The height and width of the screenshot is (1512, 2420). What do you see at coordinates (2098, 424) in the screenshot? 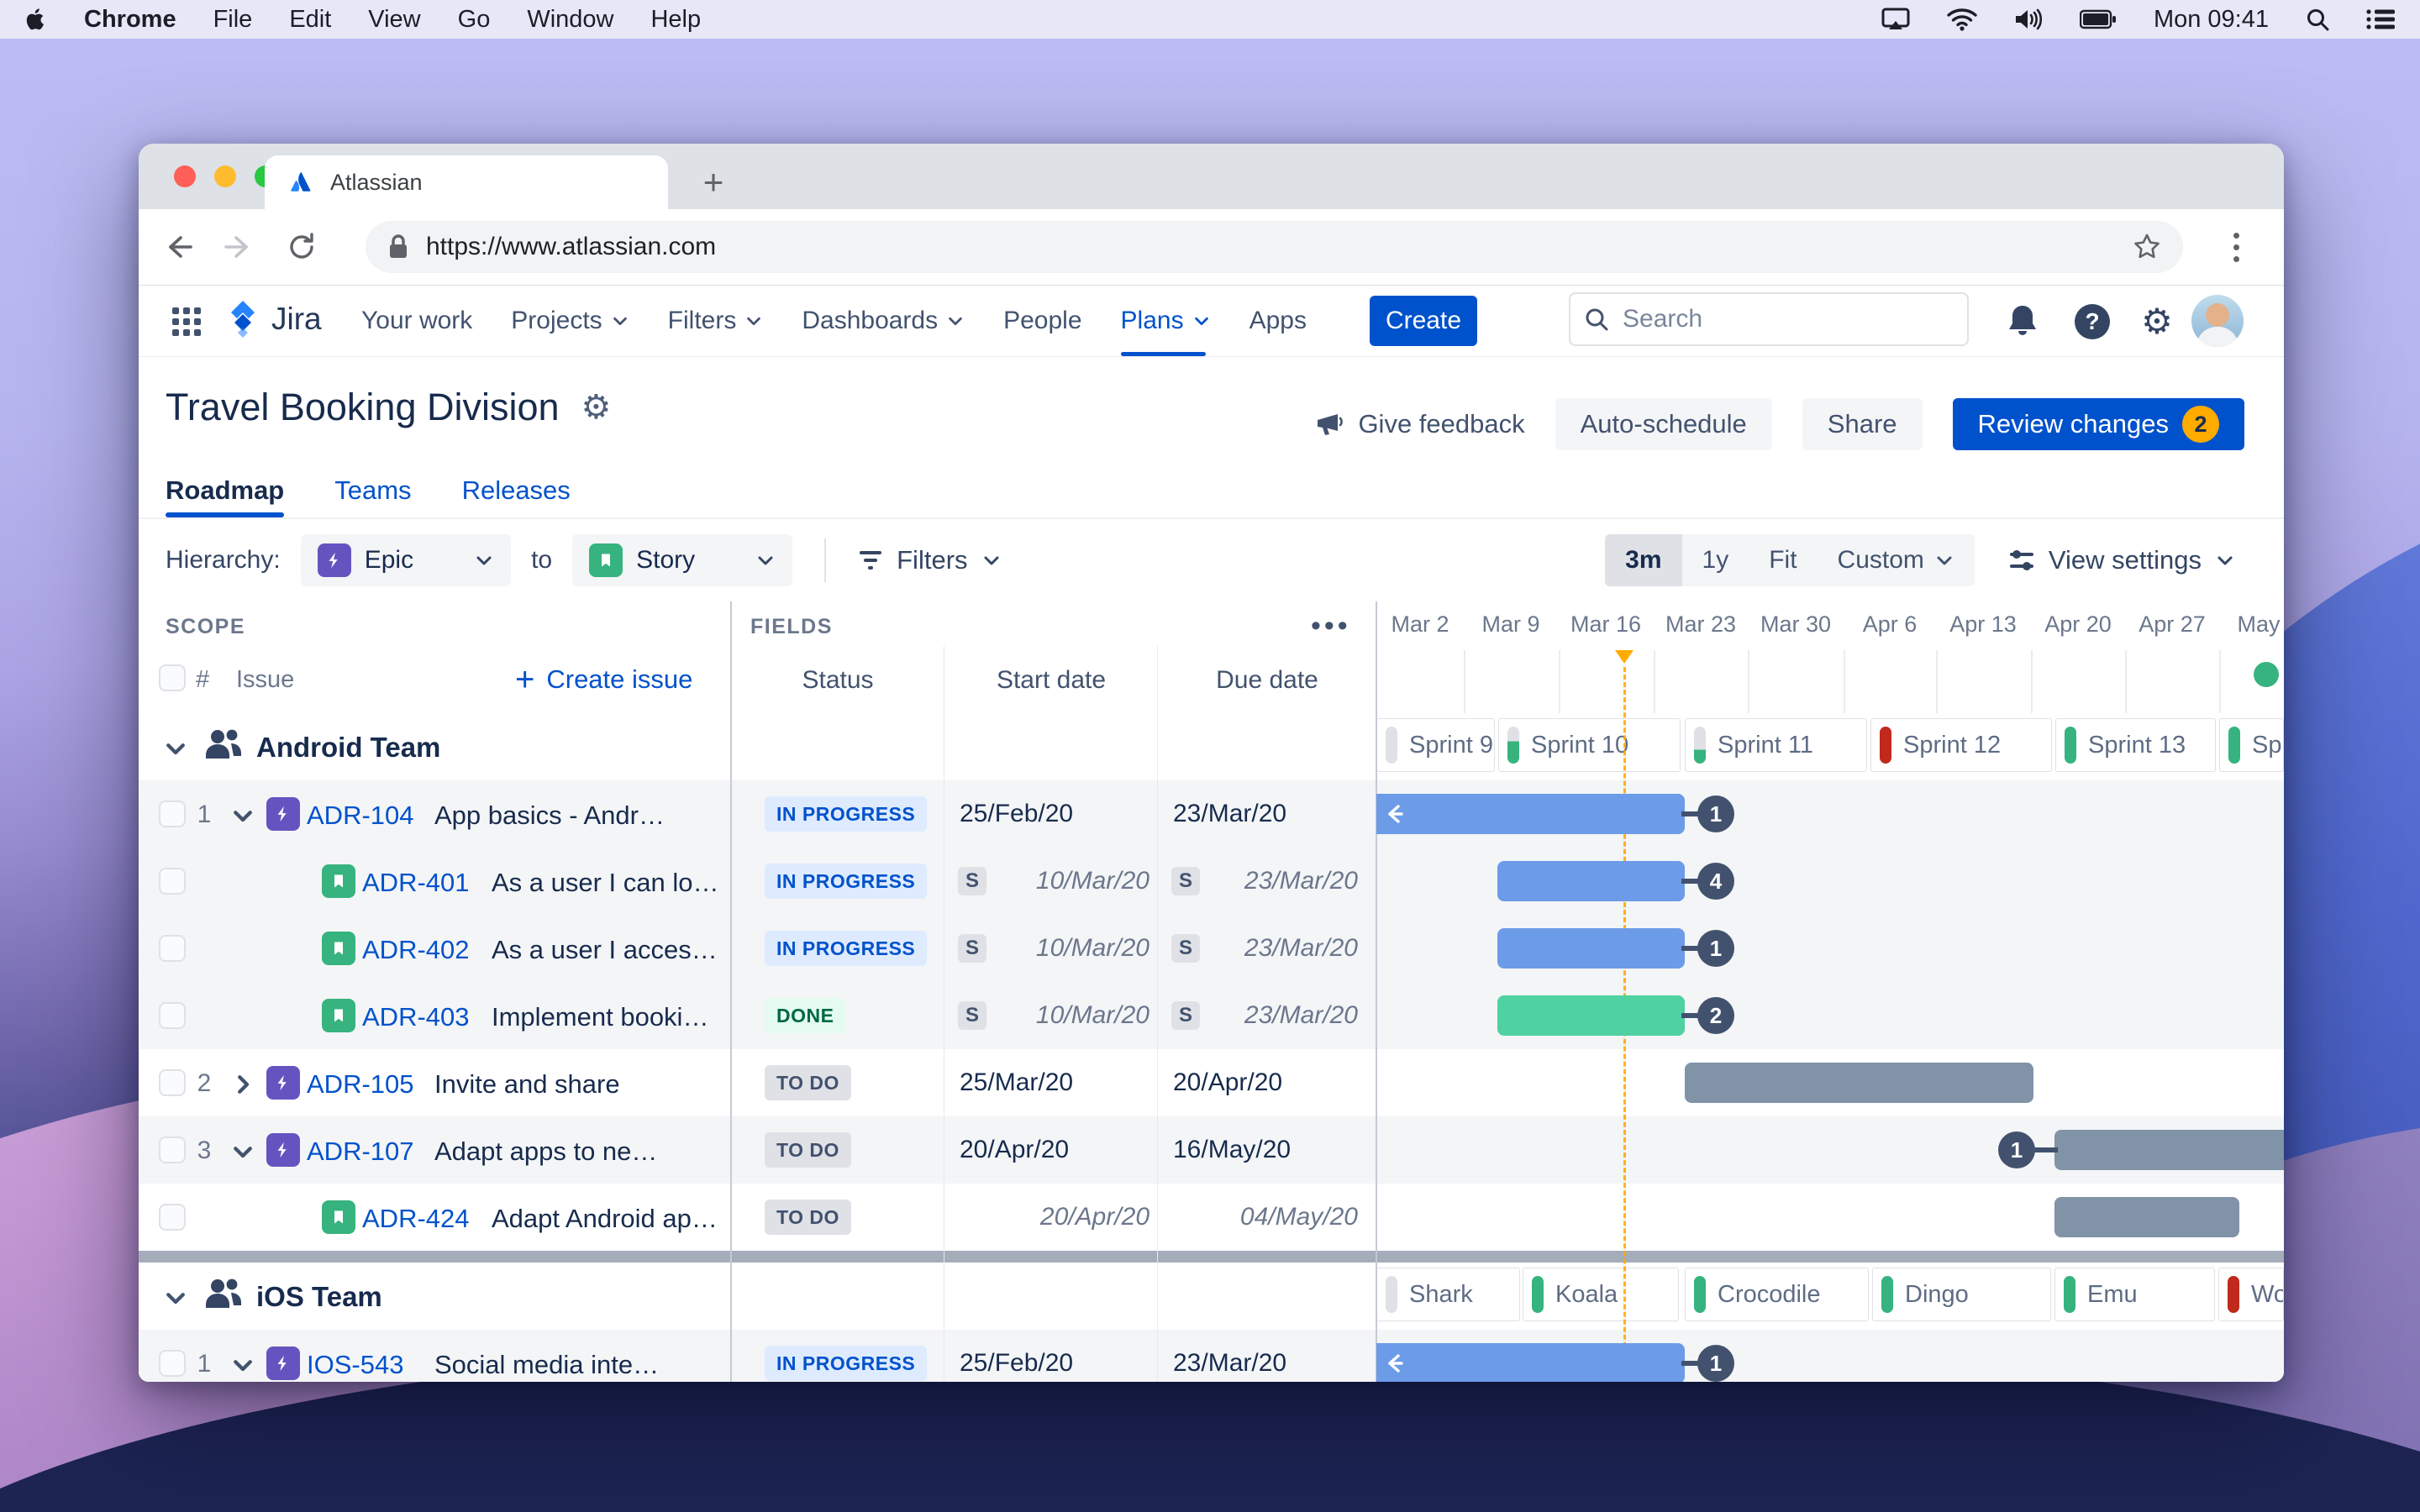
I see `review-changes-button: Review changes 2` at bounding box center [2098, 424].